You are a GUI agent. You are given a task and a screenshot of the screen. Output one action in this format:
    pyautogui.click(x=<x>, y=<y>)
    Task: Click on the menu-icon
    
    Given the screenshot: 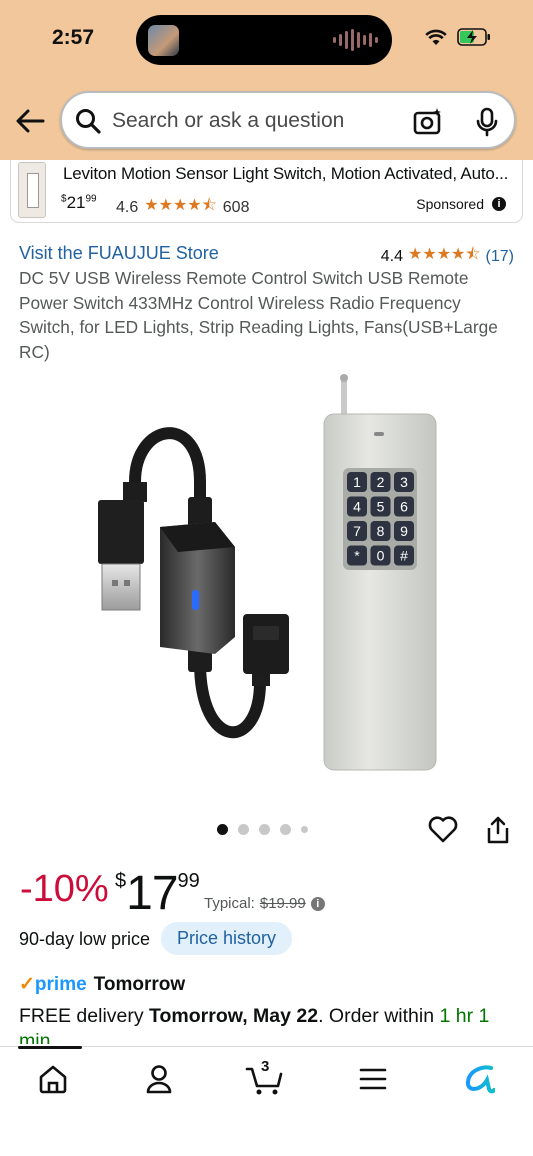 What is the action you would take?
    pyautogui.click(x=373, y=1079)
    